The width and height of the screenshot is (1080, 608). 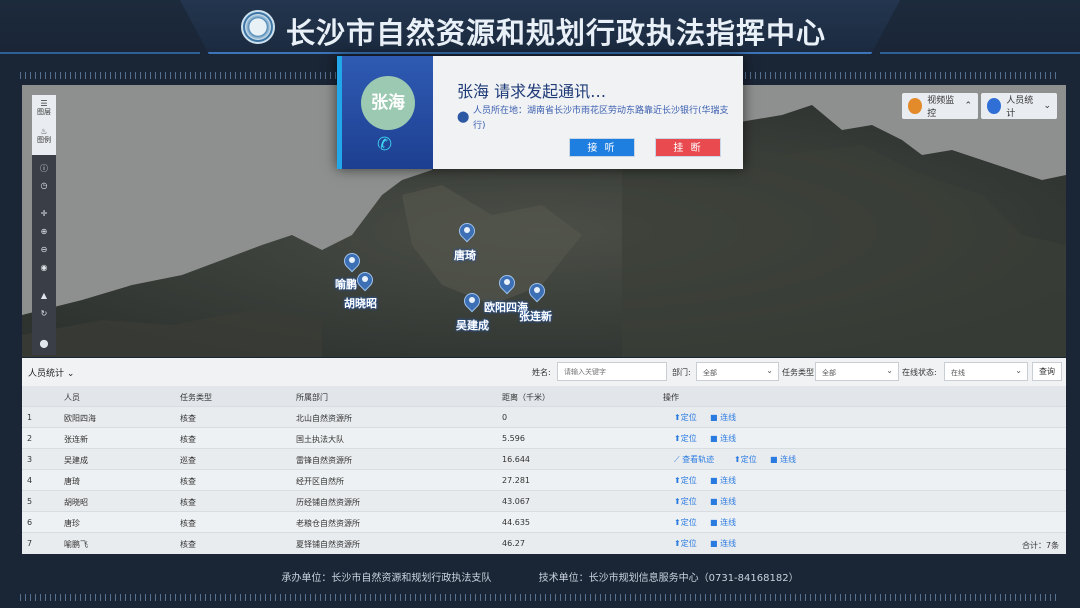 What do you see at coordinates (544, 437) in the screenshot?
I see `table-row: 2 张连新 核查 国土执法大队 5.596 ⬆定位 ■ 连线` at bounding box center [544, 437].